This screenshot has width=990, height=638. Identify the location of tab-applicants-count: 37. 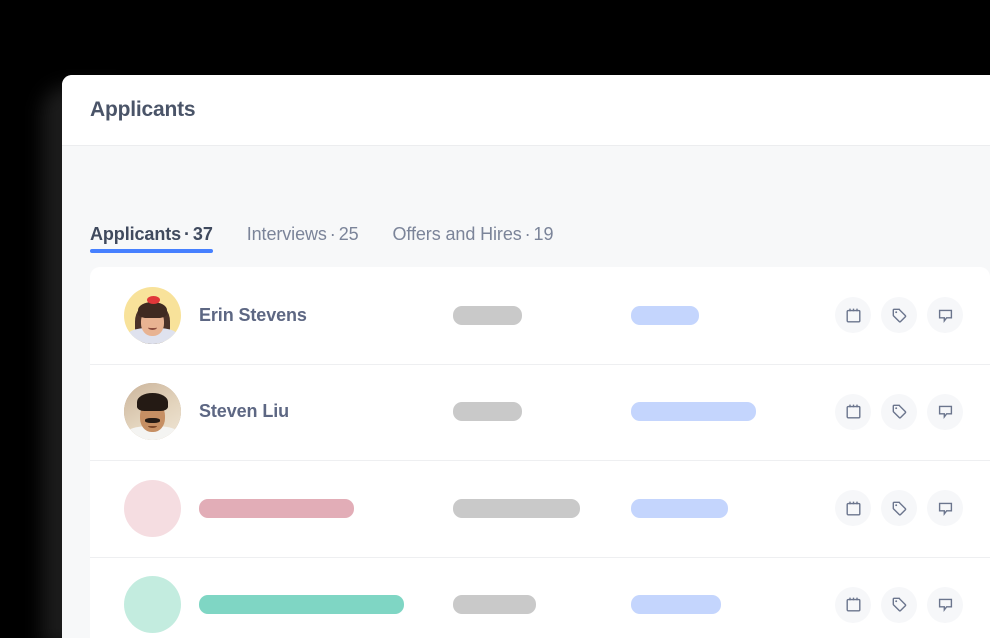
(202, 234).